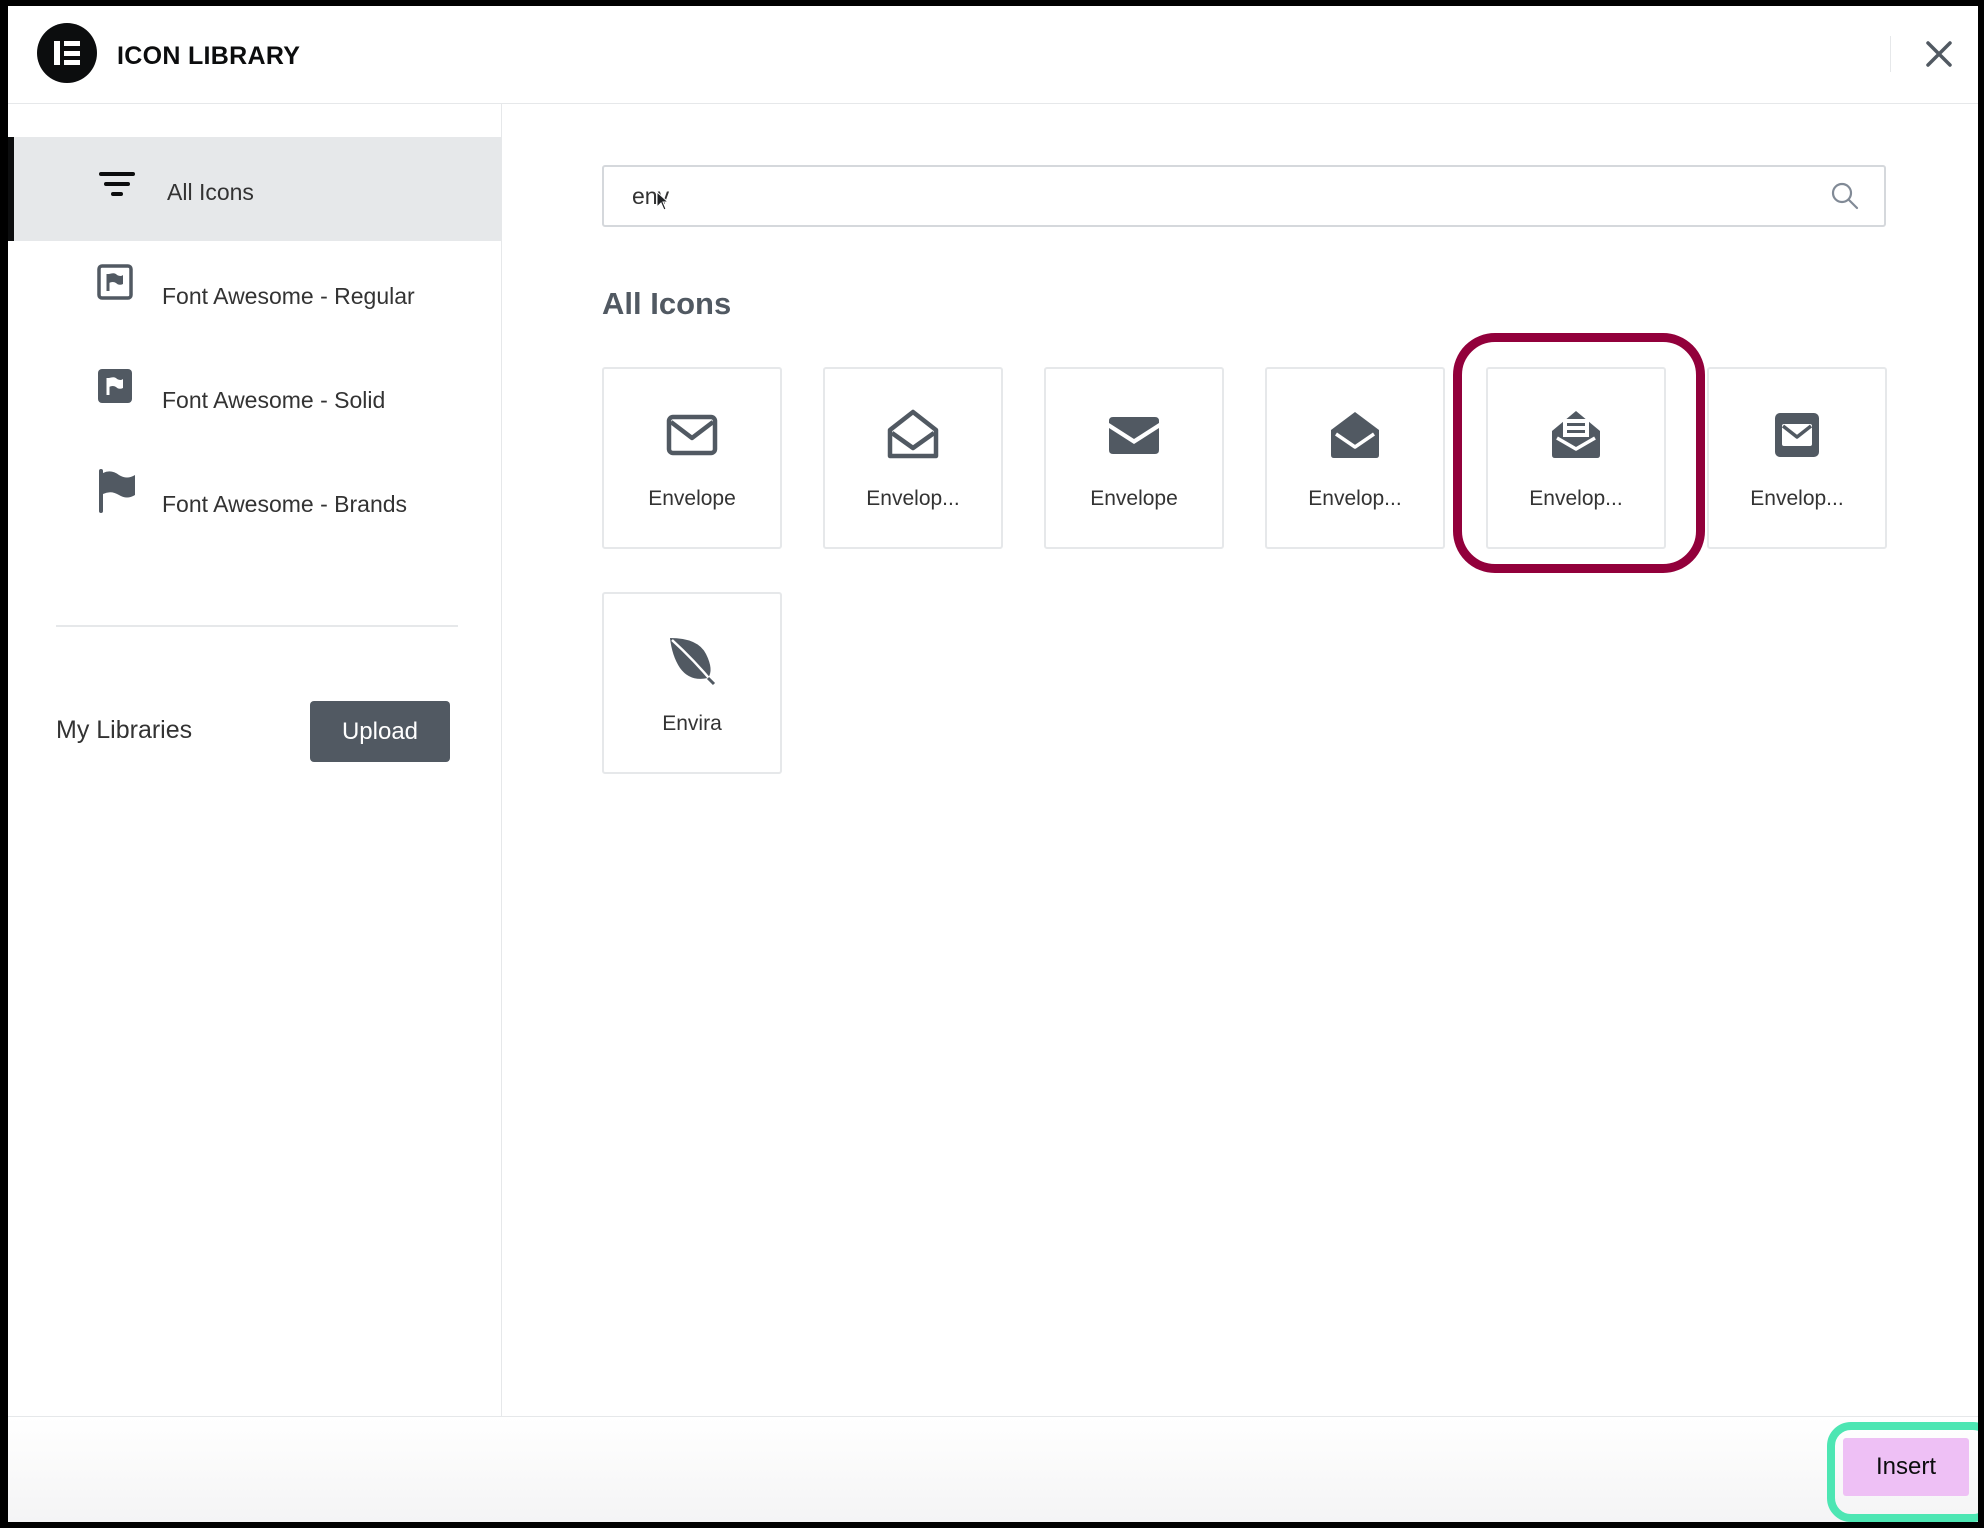  What do you see at coordinates (67, 53) in the screenshot?
I see `elementor-logo-icon` at bounding box center [67, 53].